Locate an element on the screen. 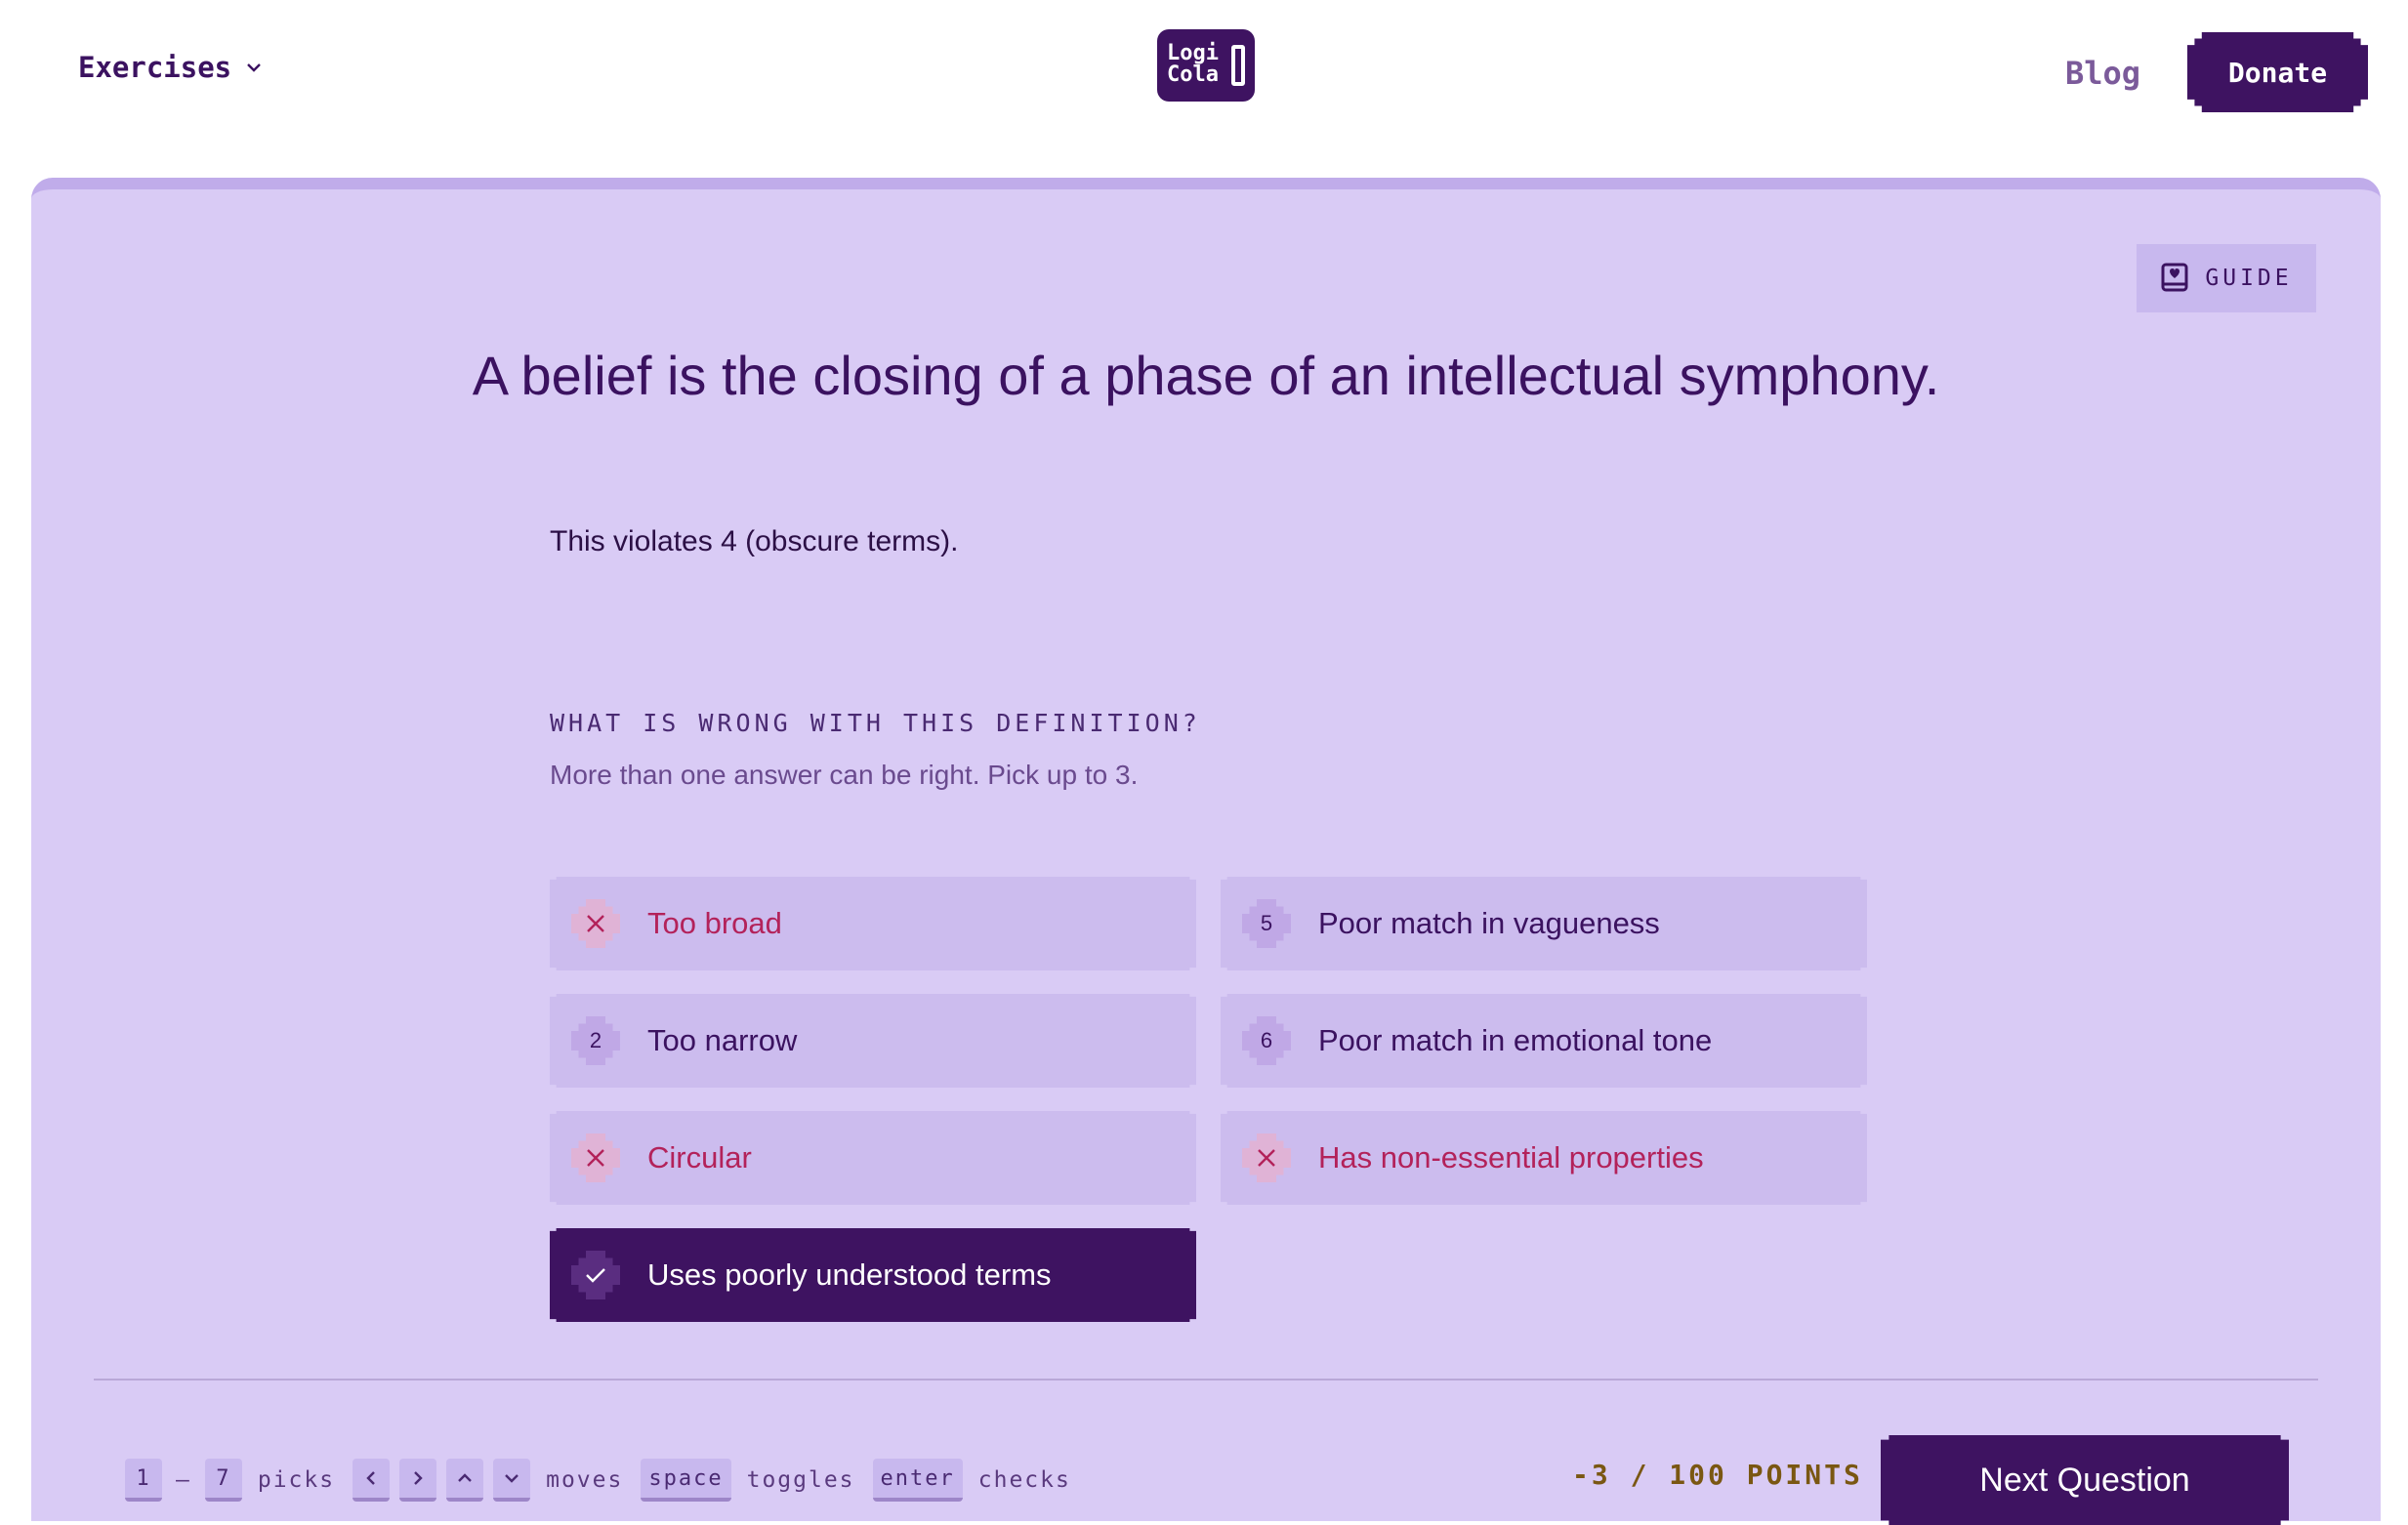 The width and height of the screenshot is (2408, 1525). chevron-left-icon is located at coordinates (372, 1480).